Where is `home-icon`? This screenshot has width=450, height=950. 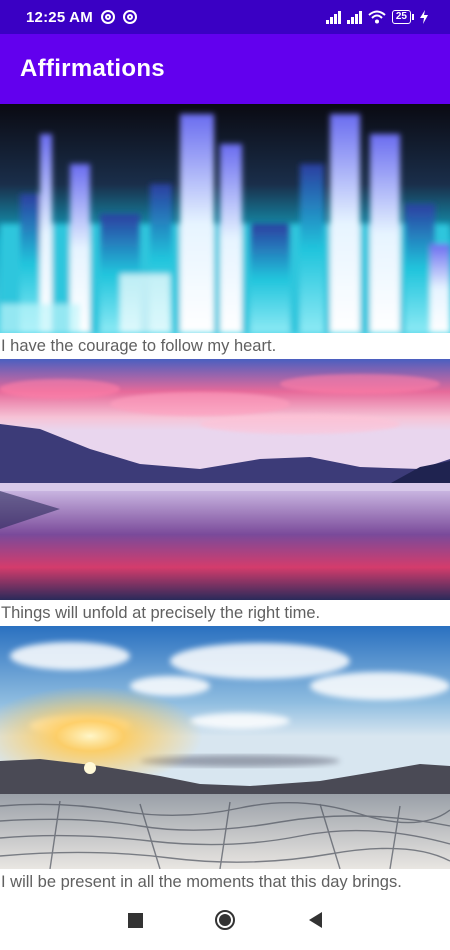 home-icon is located at coordinates (225, 920).